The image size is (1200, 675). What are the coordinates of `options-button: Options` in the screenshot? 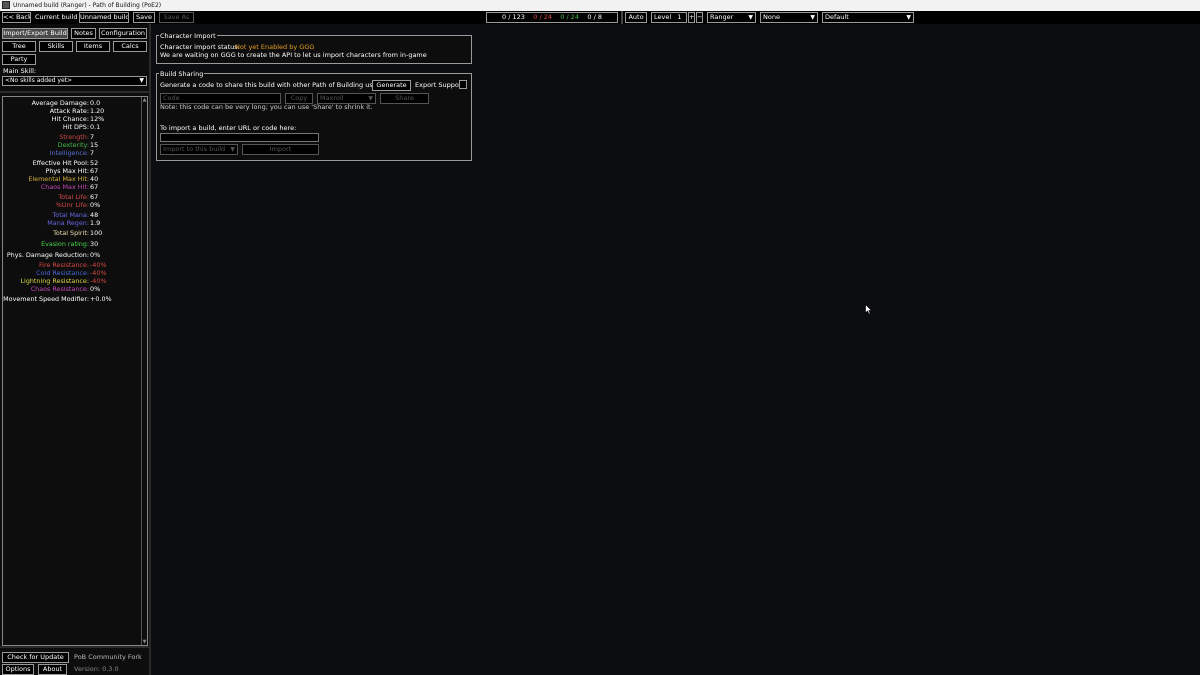 It's located at (18, 669).